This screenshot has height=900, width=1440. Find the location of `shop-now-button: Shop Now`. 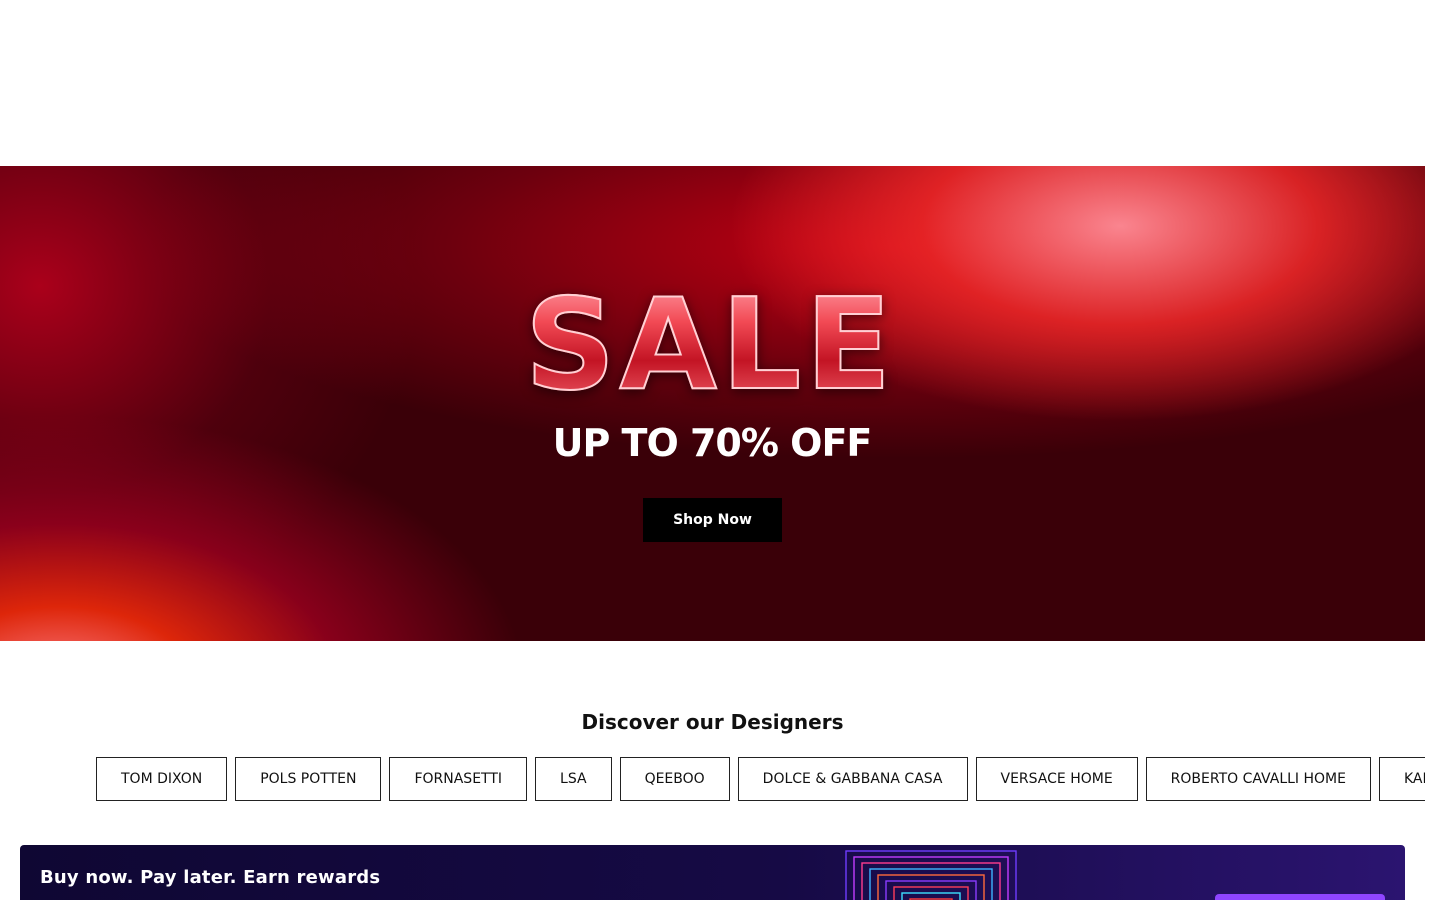

shop-now-button: Shop Now is located at coordinates (712, 520).